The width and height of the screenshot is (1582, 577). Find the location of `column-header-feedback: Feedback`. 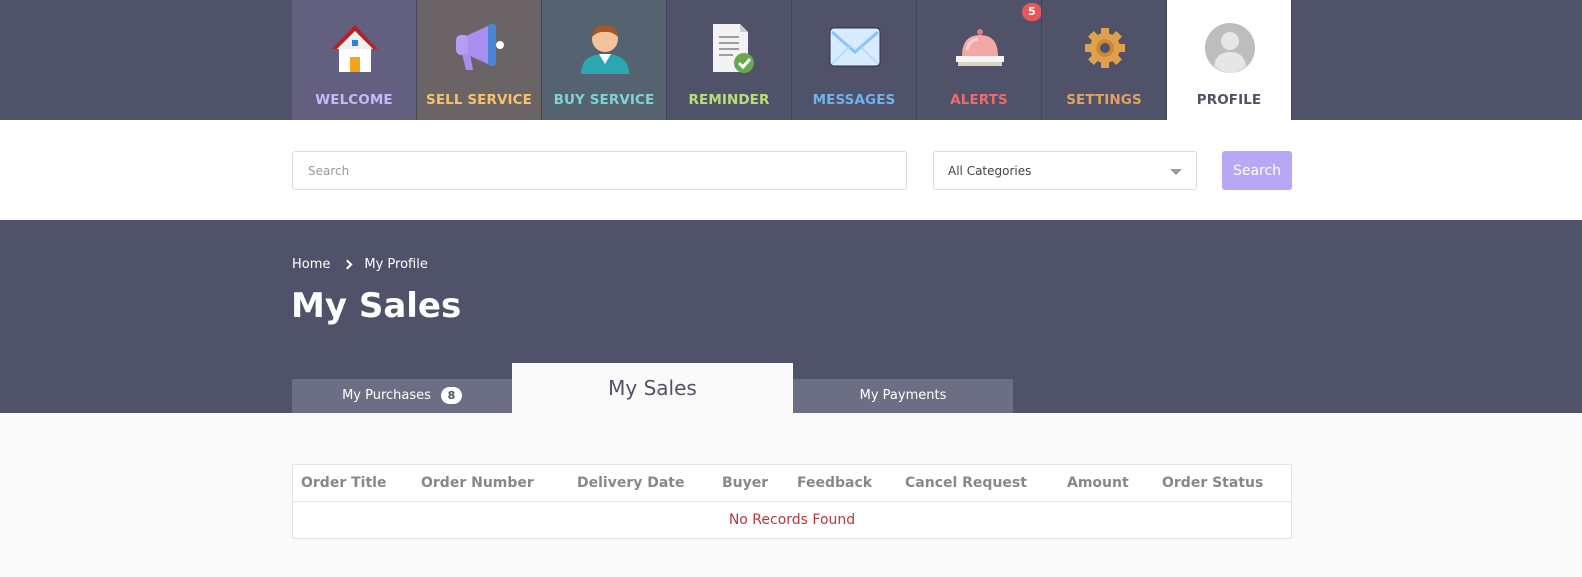

column-header-feedback: Feedback is located at coordinates (835, 483).